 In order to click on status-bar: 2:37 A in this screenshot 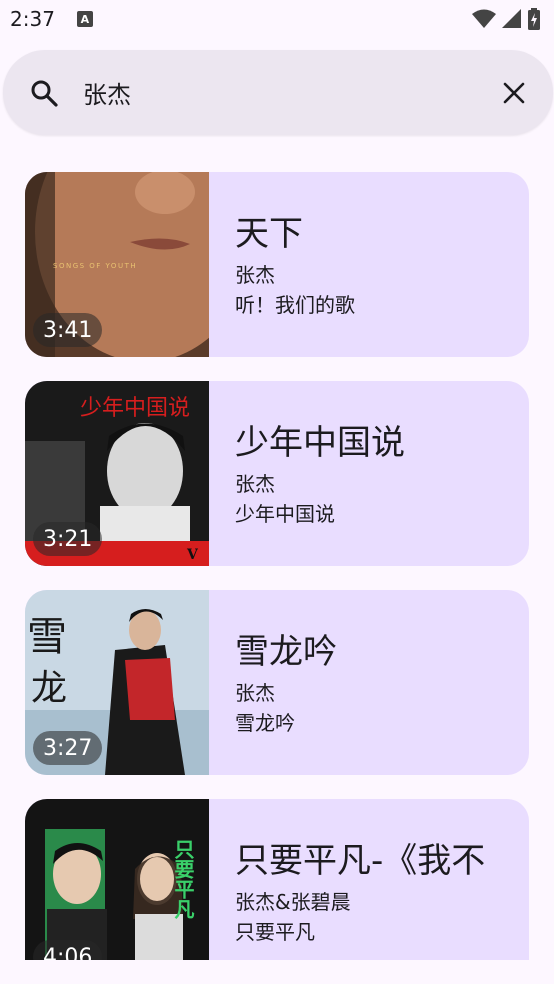, I will do `click(277, 19)`.